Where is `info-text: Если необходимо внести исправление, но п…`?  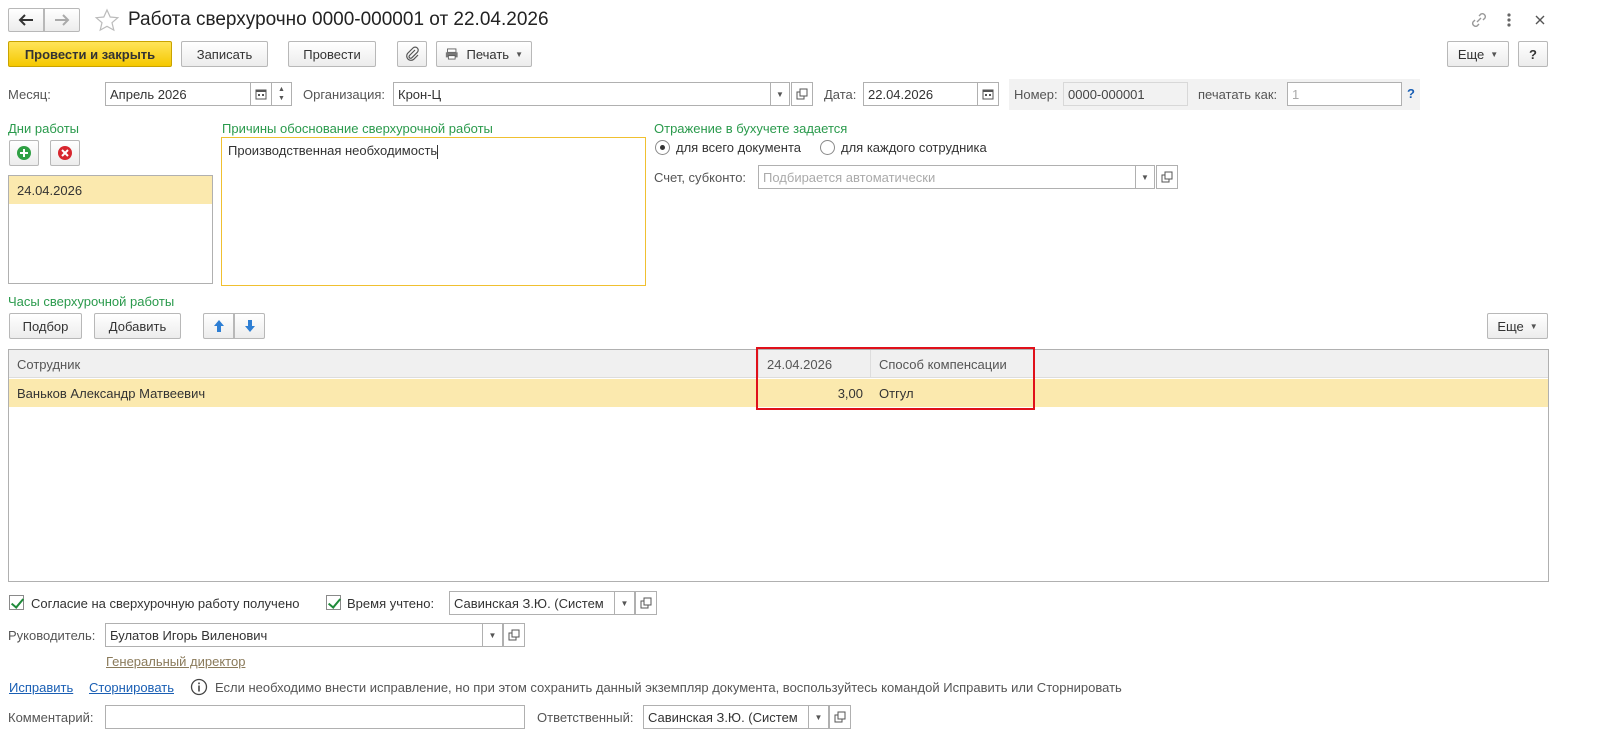 info-text: Если необходимо внести исправление, но п… is located at coordinates (668, 687).